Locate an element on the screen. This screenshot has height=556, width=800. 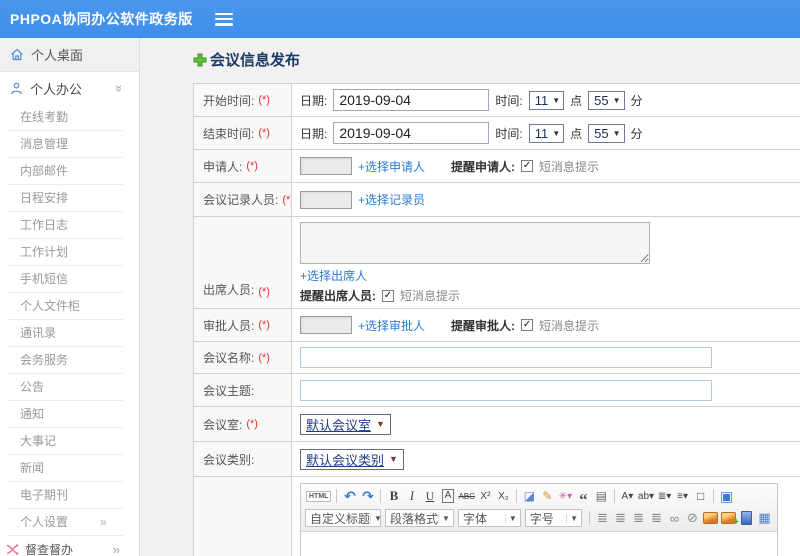
link-icon: ∞ is located at coordinates (674, 518).